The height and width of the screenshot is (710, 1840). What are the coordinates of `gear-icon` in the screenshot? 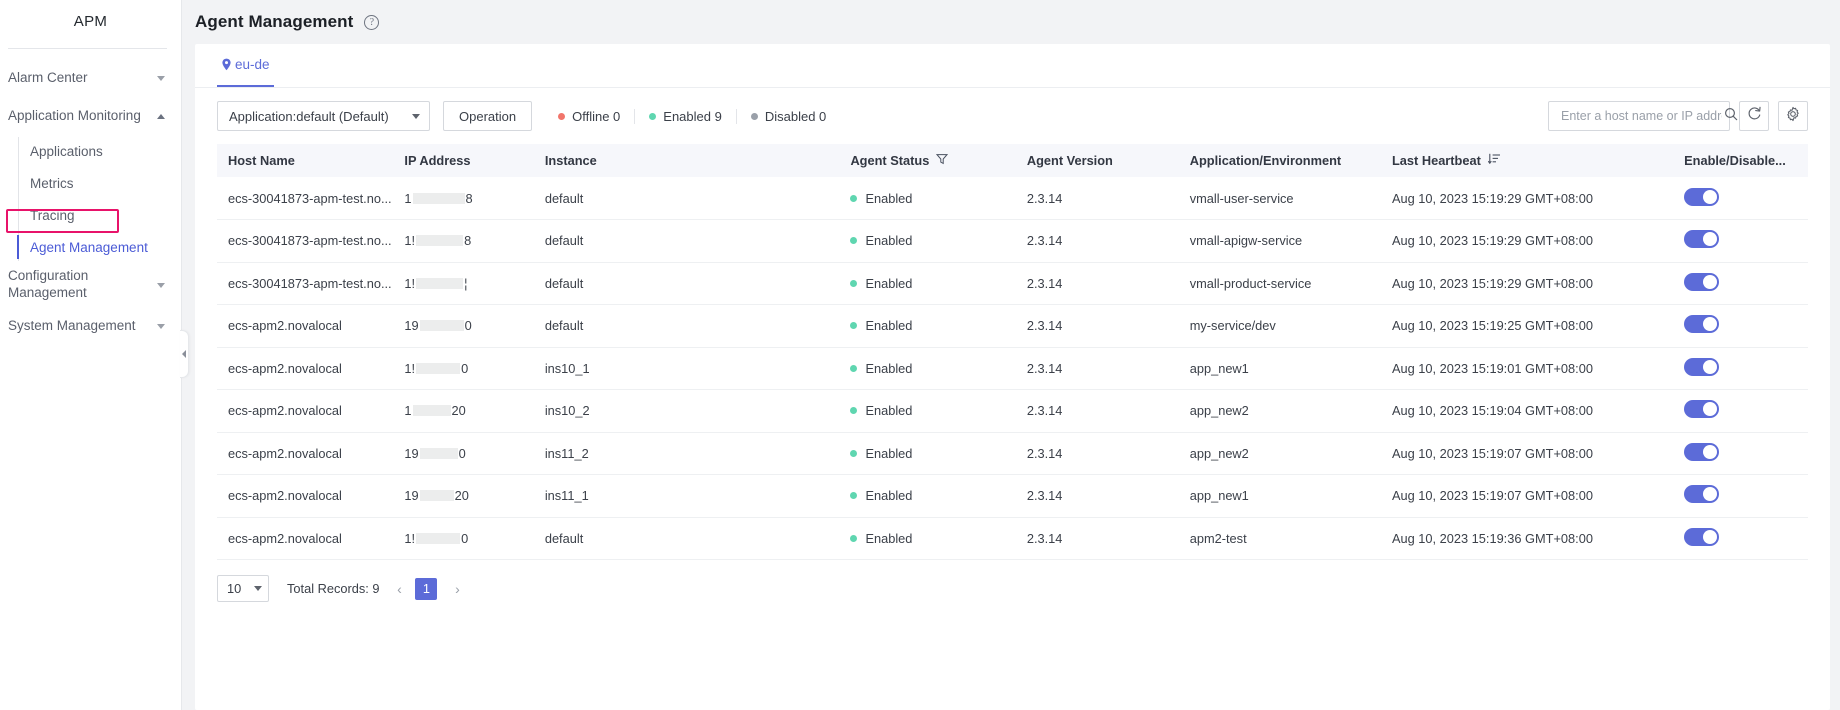 It's located at (1793, 116).